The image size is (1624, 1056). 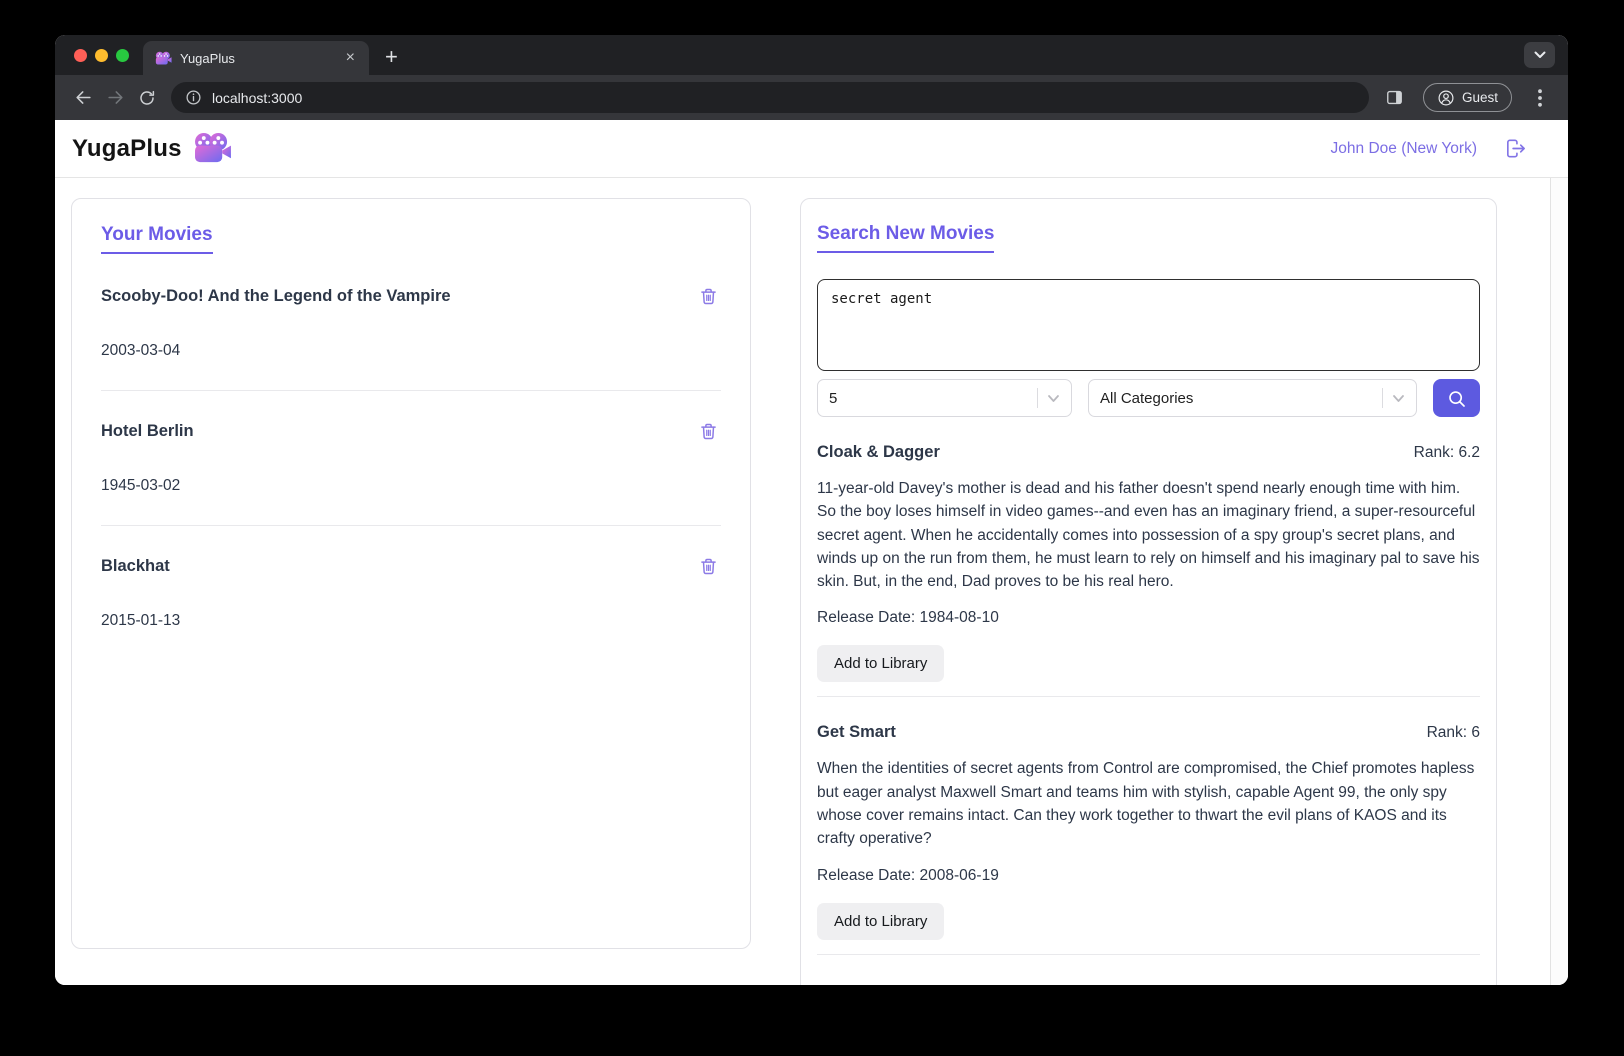 I want to click on reload-button, so click(x=147, y=98).